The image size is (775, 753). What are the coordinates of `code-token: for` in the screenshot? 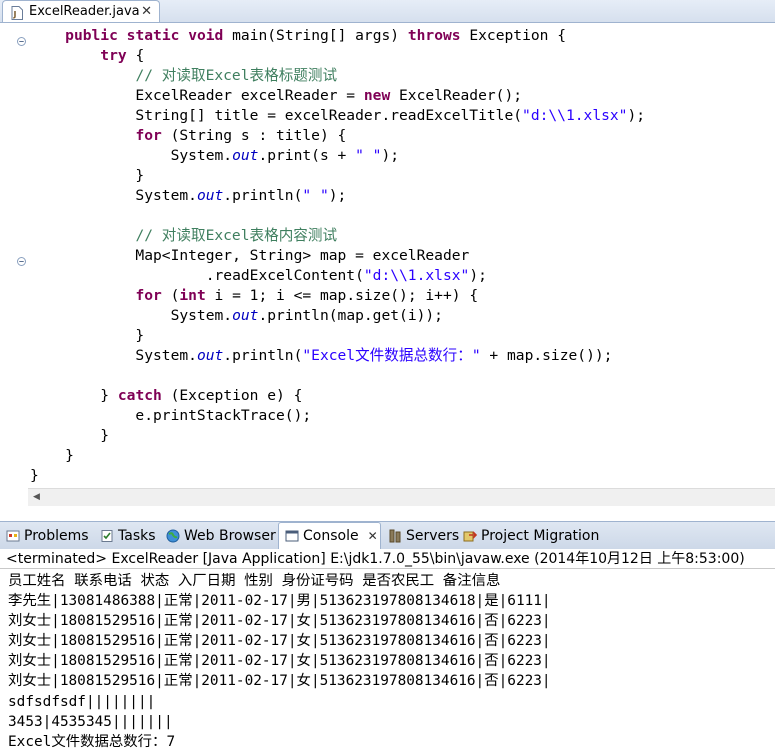 It's located at (148, 135).